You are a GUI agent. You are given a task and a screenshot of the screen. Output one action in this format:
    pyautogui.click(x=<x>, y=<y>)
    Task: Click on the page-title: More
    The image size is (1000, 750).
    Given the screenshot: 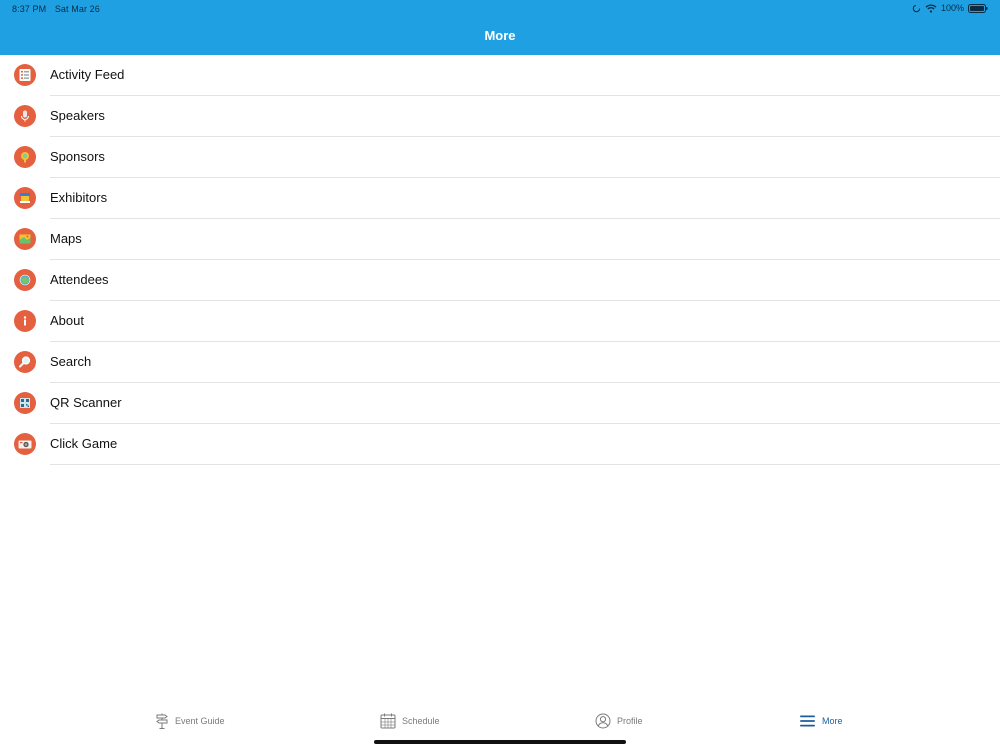 What is the action you would take?
    pyautogui.click(x=500, y=35)
    